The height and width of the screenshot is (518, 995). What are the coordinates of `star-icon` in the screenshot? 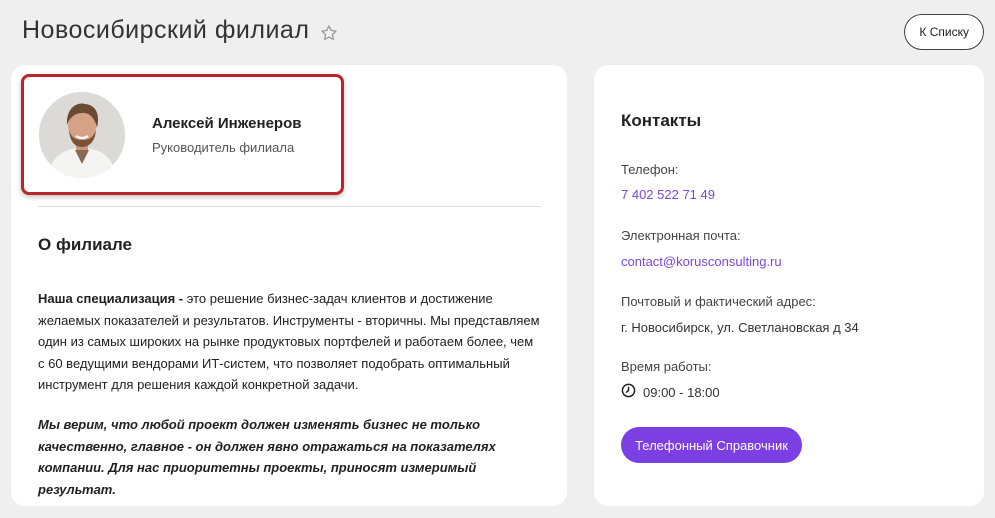 It's located at (329, 31).